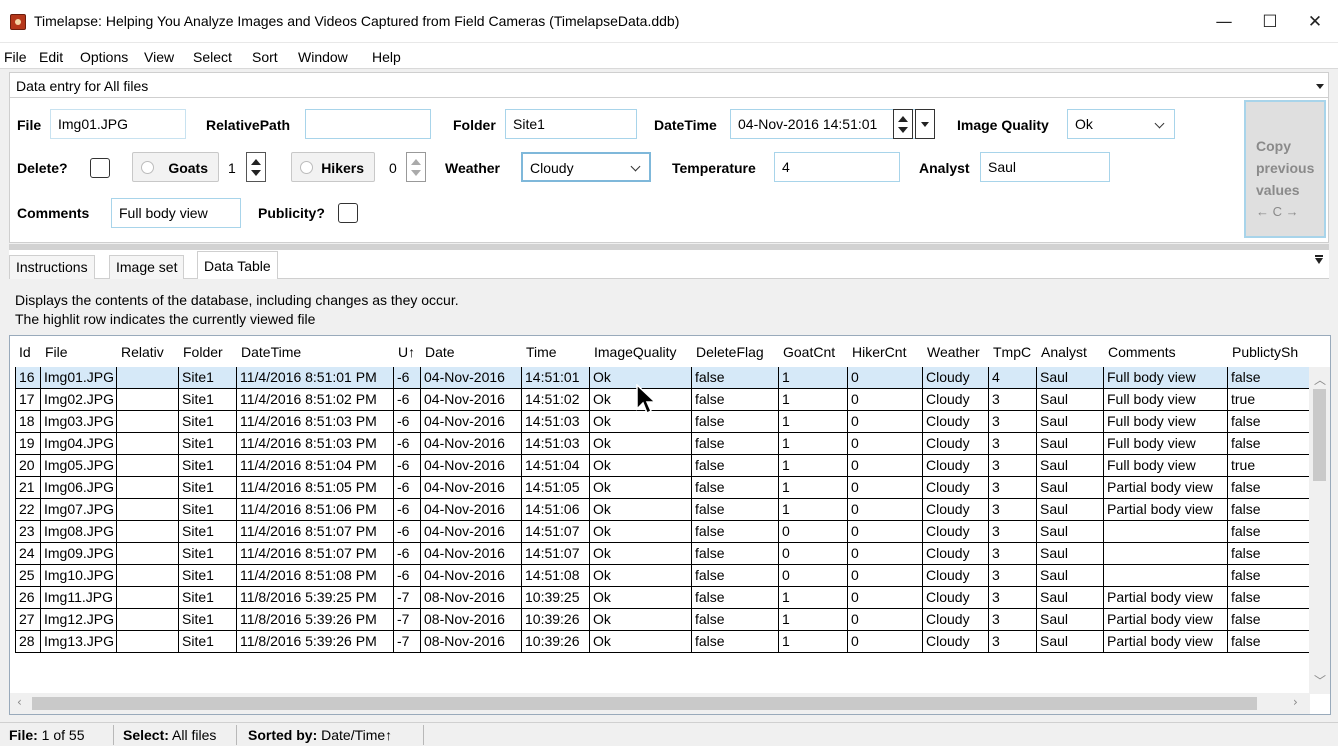 Image resolution: width=1338 pixels, height=746 pixels. I want to click on table-cell: -7, so click(407, 620).